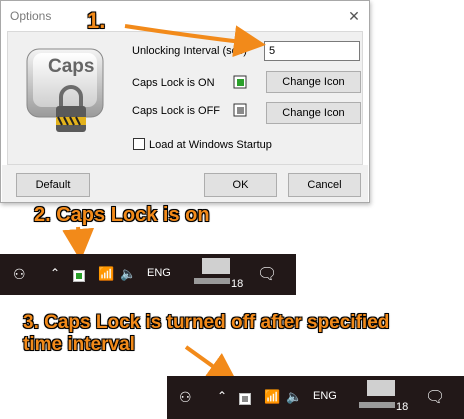 Image resolution: width=464 pixels, height=419 pixels. Describe the element at coordinates (245, 398) in the screenshot. I see `caps-off-tray-icon` at that location.